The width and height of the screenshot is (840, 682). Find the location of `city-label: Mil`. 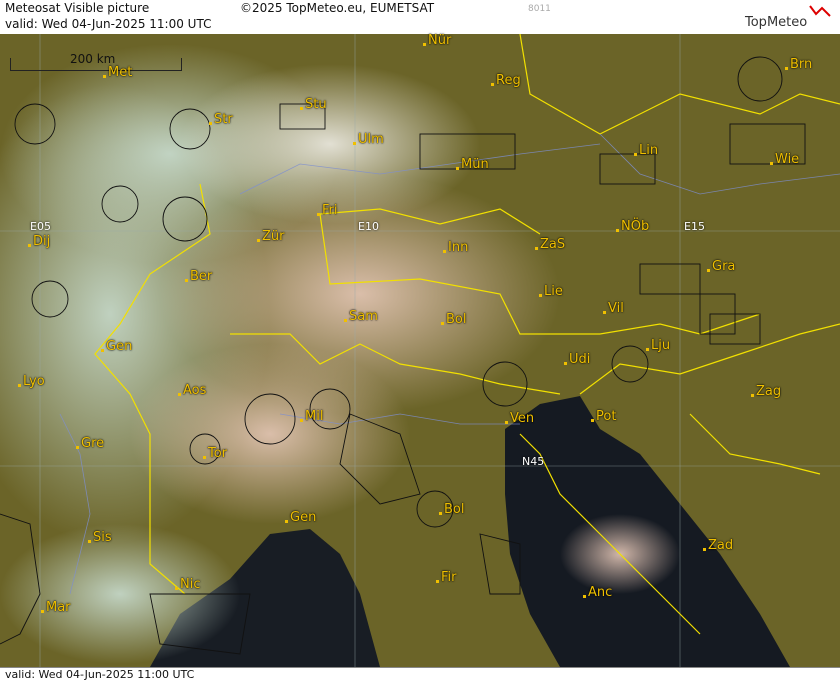

city-label: Mil is located at coordinates (311, 416).